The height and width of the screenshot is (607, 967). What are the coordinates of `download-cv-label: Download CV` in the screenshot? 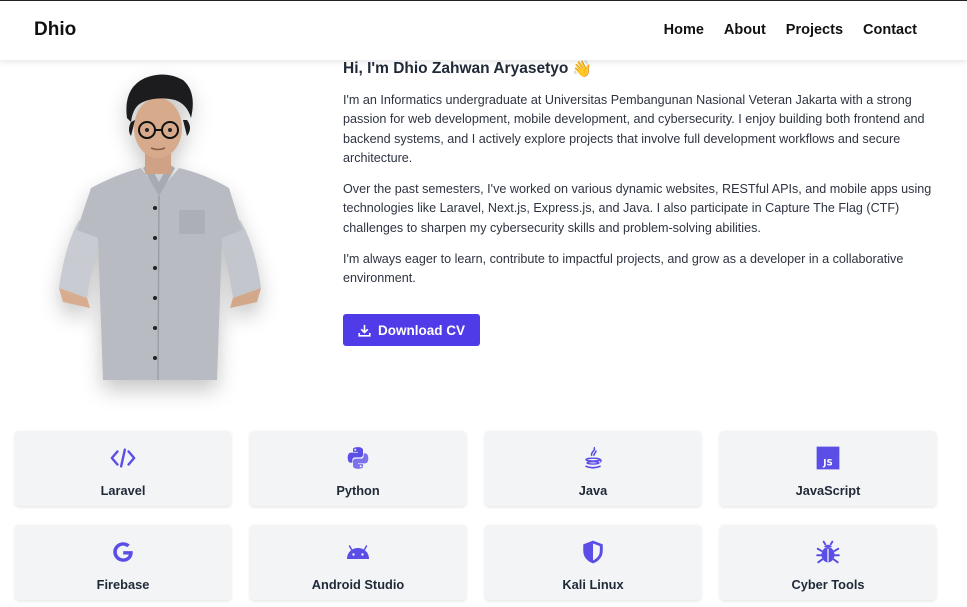 It's located at (421, 330).